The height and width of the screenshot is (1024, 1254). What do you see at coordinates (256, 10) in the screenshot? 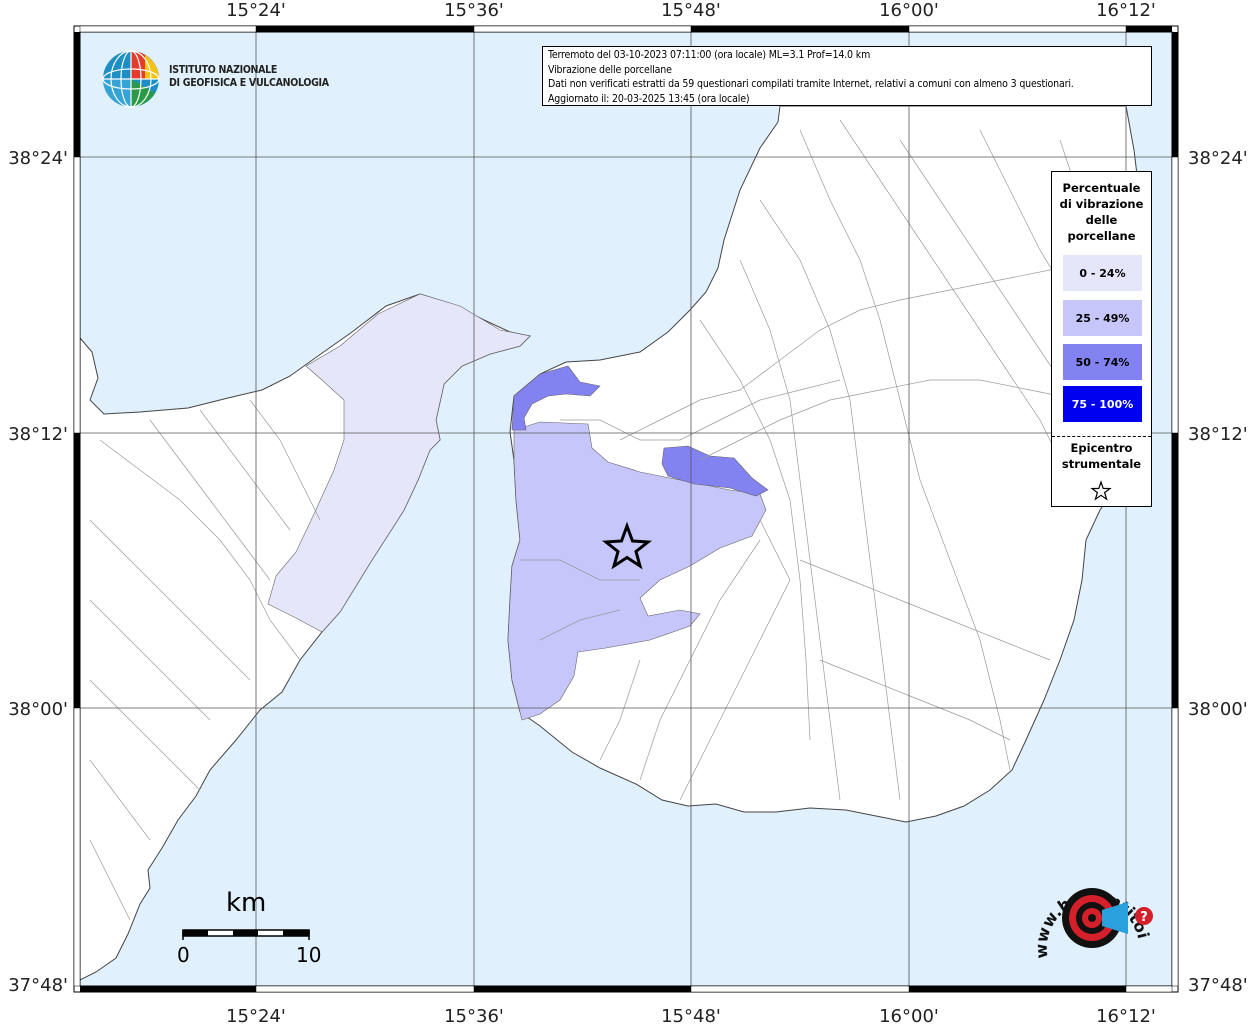
I see `lon-label-top: 15°24'` at bounding box center [256, 10].